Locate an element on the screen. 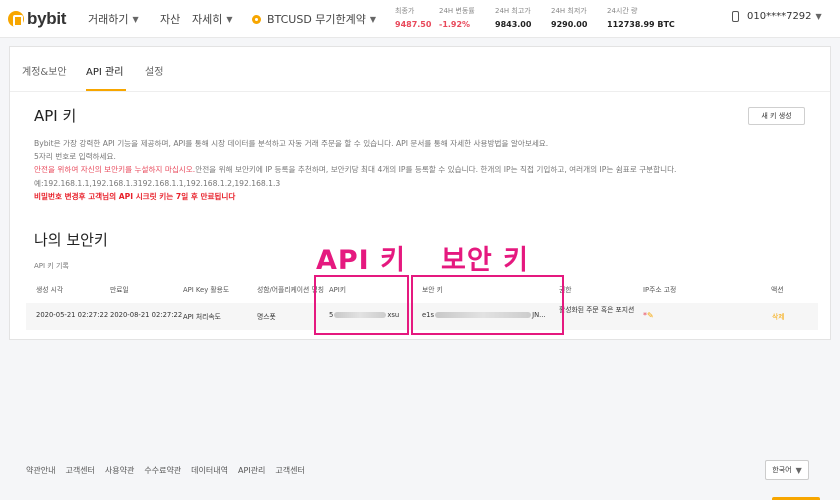 This screenshot has height=500, width=840. footer-link: 데이터내역 is located at coordinates (209, 470).